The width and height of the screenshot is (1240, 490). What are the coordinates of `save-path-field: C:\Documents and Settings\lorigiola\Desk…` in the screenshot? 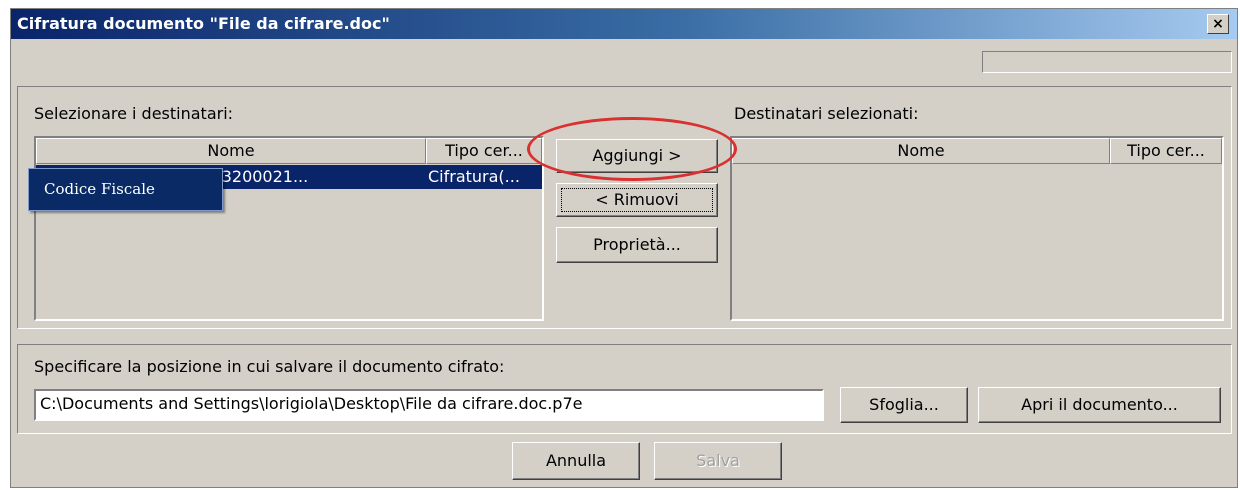 It's located at (429, 405).